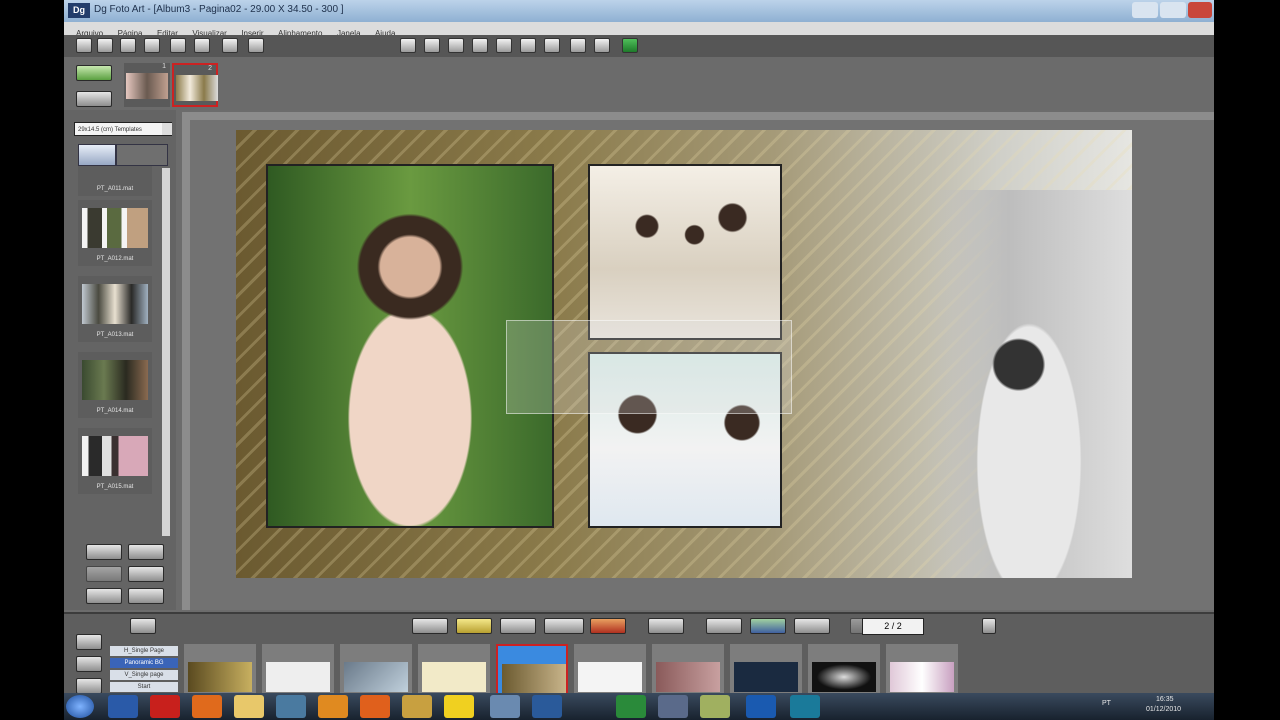  I want to click on tools-icon, so click(417, 706).